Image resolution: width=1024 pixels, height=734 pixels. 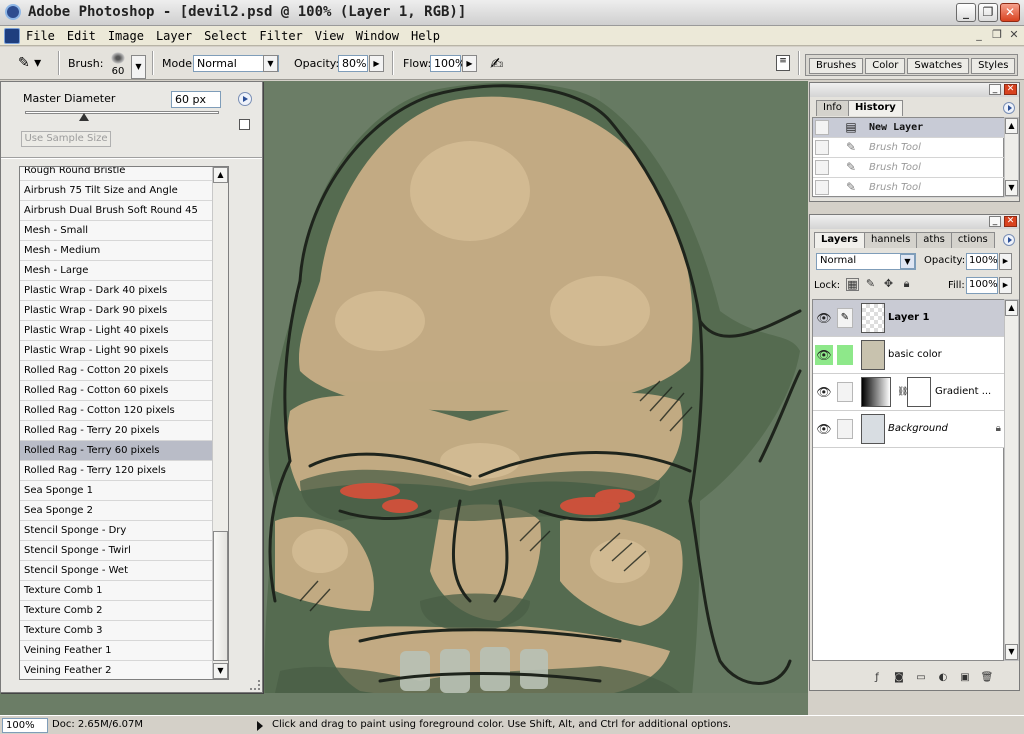 What do you see at coordinates (845, 318) in the screenshot?
I see `brush-link-icon: ✎` at bounding box center [845, 318].